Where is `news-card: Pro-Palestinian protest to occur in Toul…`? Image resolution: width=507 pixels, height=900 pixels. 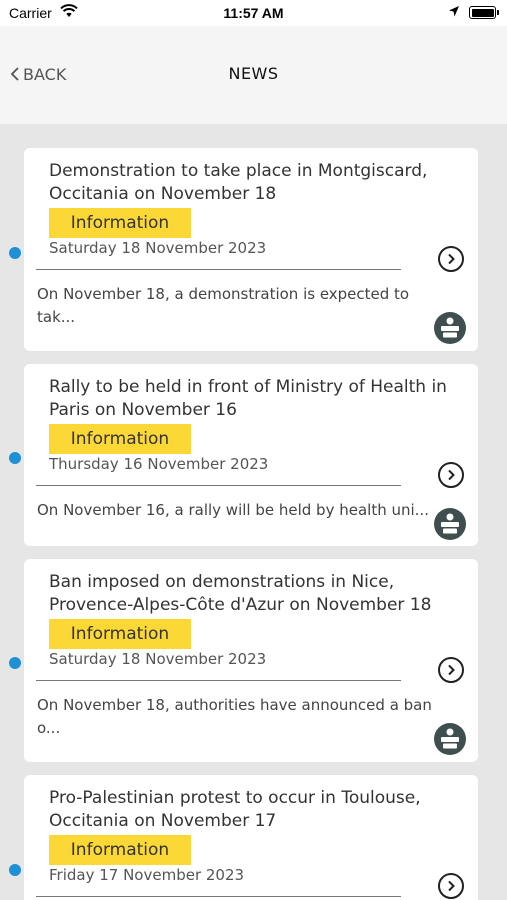 news-card: Pro-Palestinian protest to occur in Toul… is located at coordinates (251, 837).